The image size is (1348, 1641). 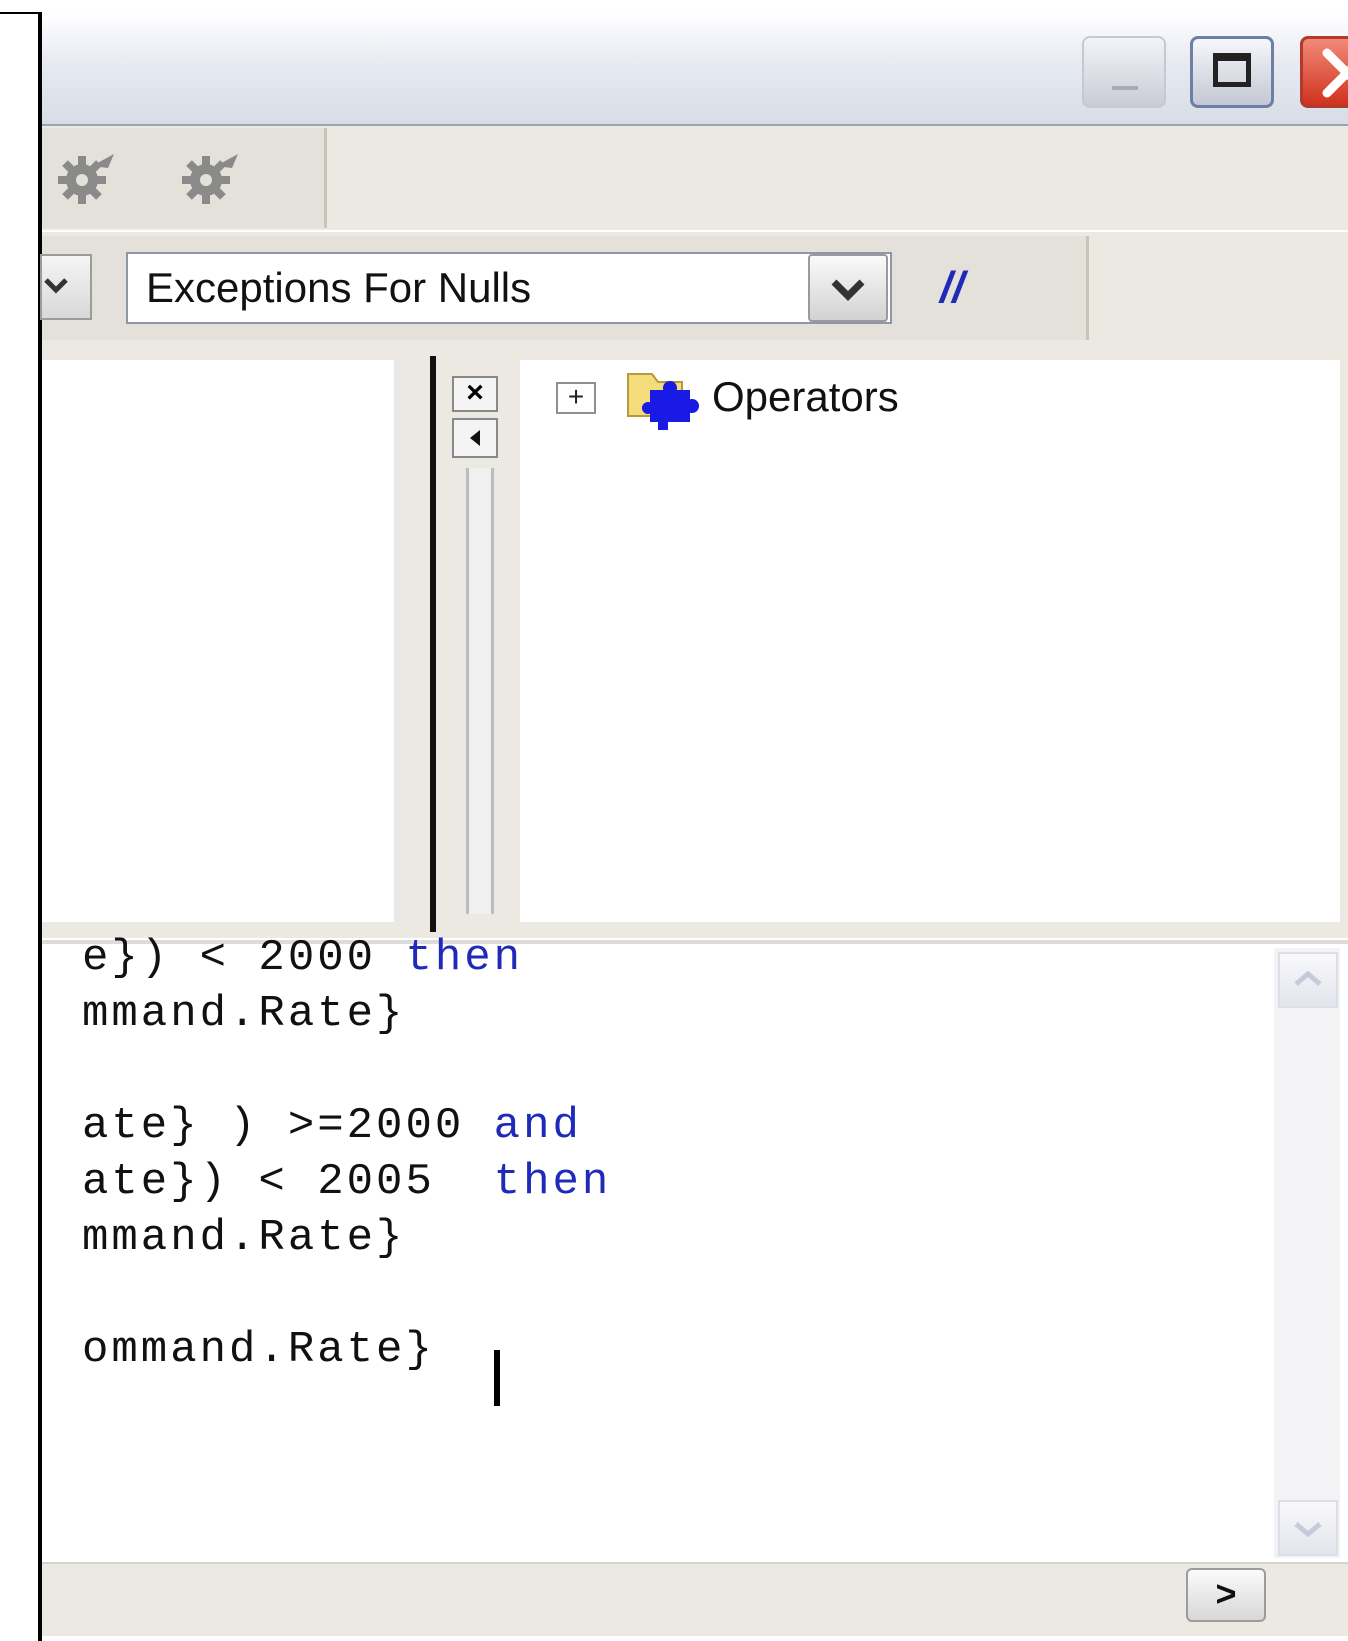 What do you see at coordinates (1335, 73) in the screenshot?
I see `close-icon` at bounding box center [1335, 73].